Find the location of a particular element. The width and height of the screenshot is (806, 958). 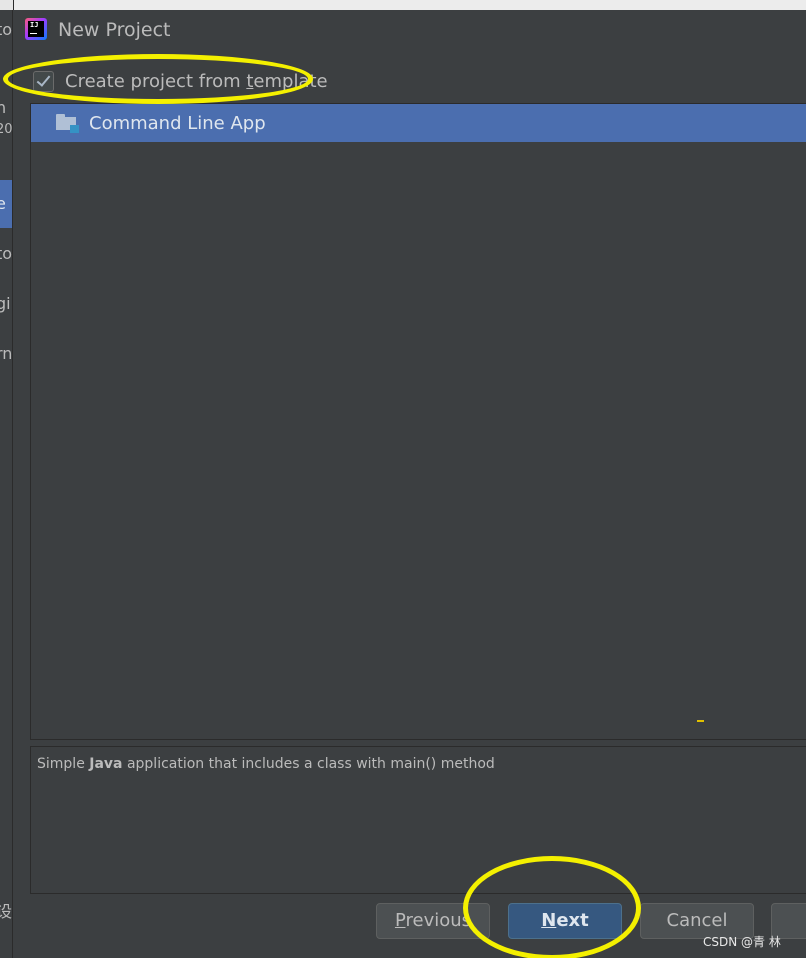

folder-icon is located at coordinates (67, 123).